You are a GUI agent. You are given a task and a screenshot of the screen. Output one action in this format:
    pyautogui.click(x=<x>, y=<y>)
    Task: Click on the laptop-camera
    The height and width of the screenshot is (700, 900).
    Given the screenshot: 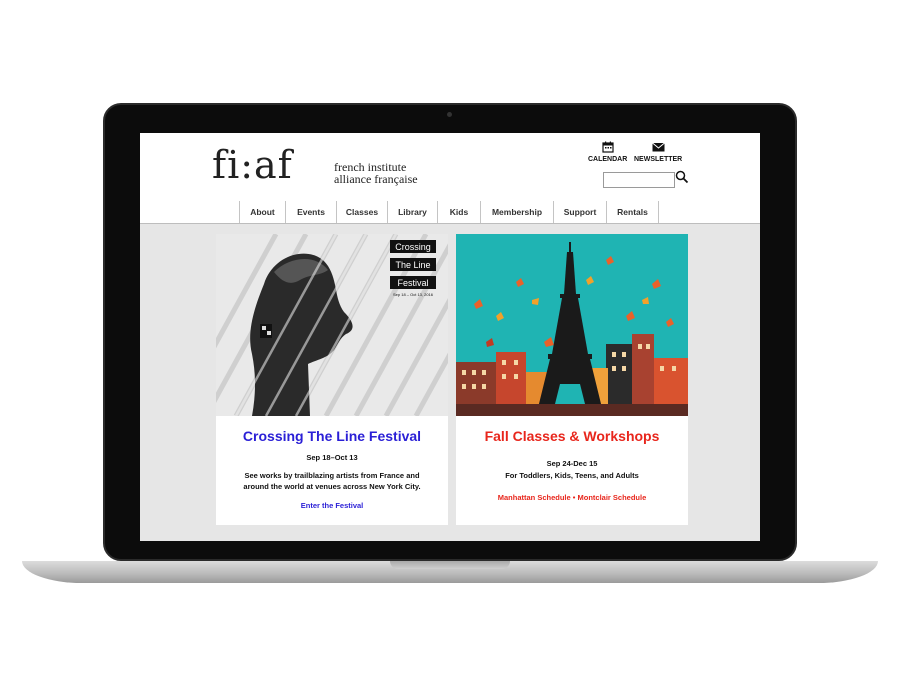 What is the action you would take?
    pyautogui.click(x=449, y=114)
    